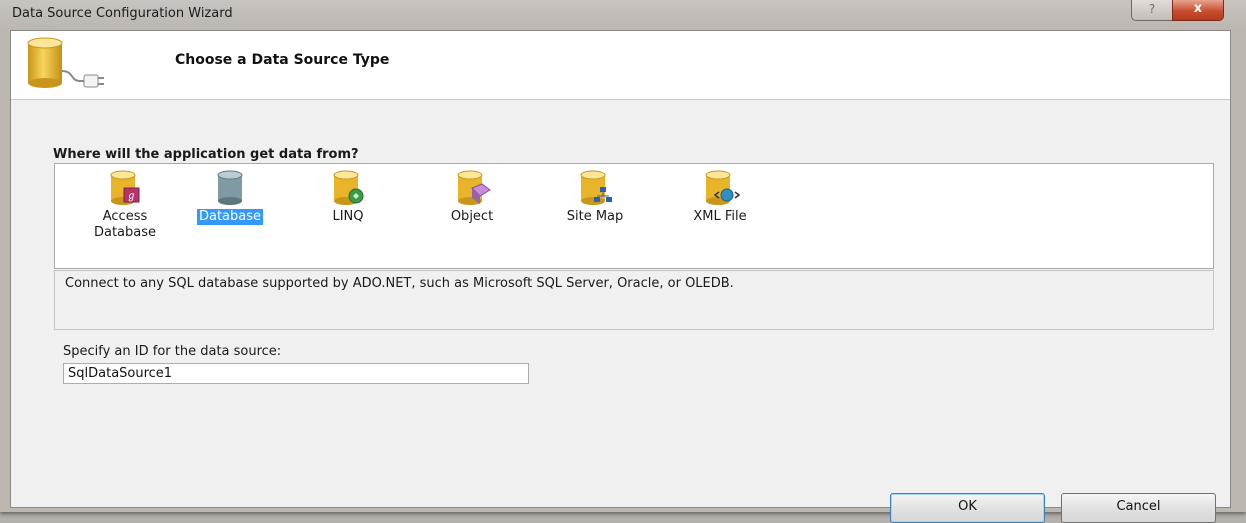  What do you see at coordinates (474, 187) in the screenshot?
I see `object-icon` at bounding box center [474, 187].